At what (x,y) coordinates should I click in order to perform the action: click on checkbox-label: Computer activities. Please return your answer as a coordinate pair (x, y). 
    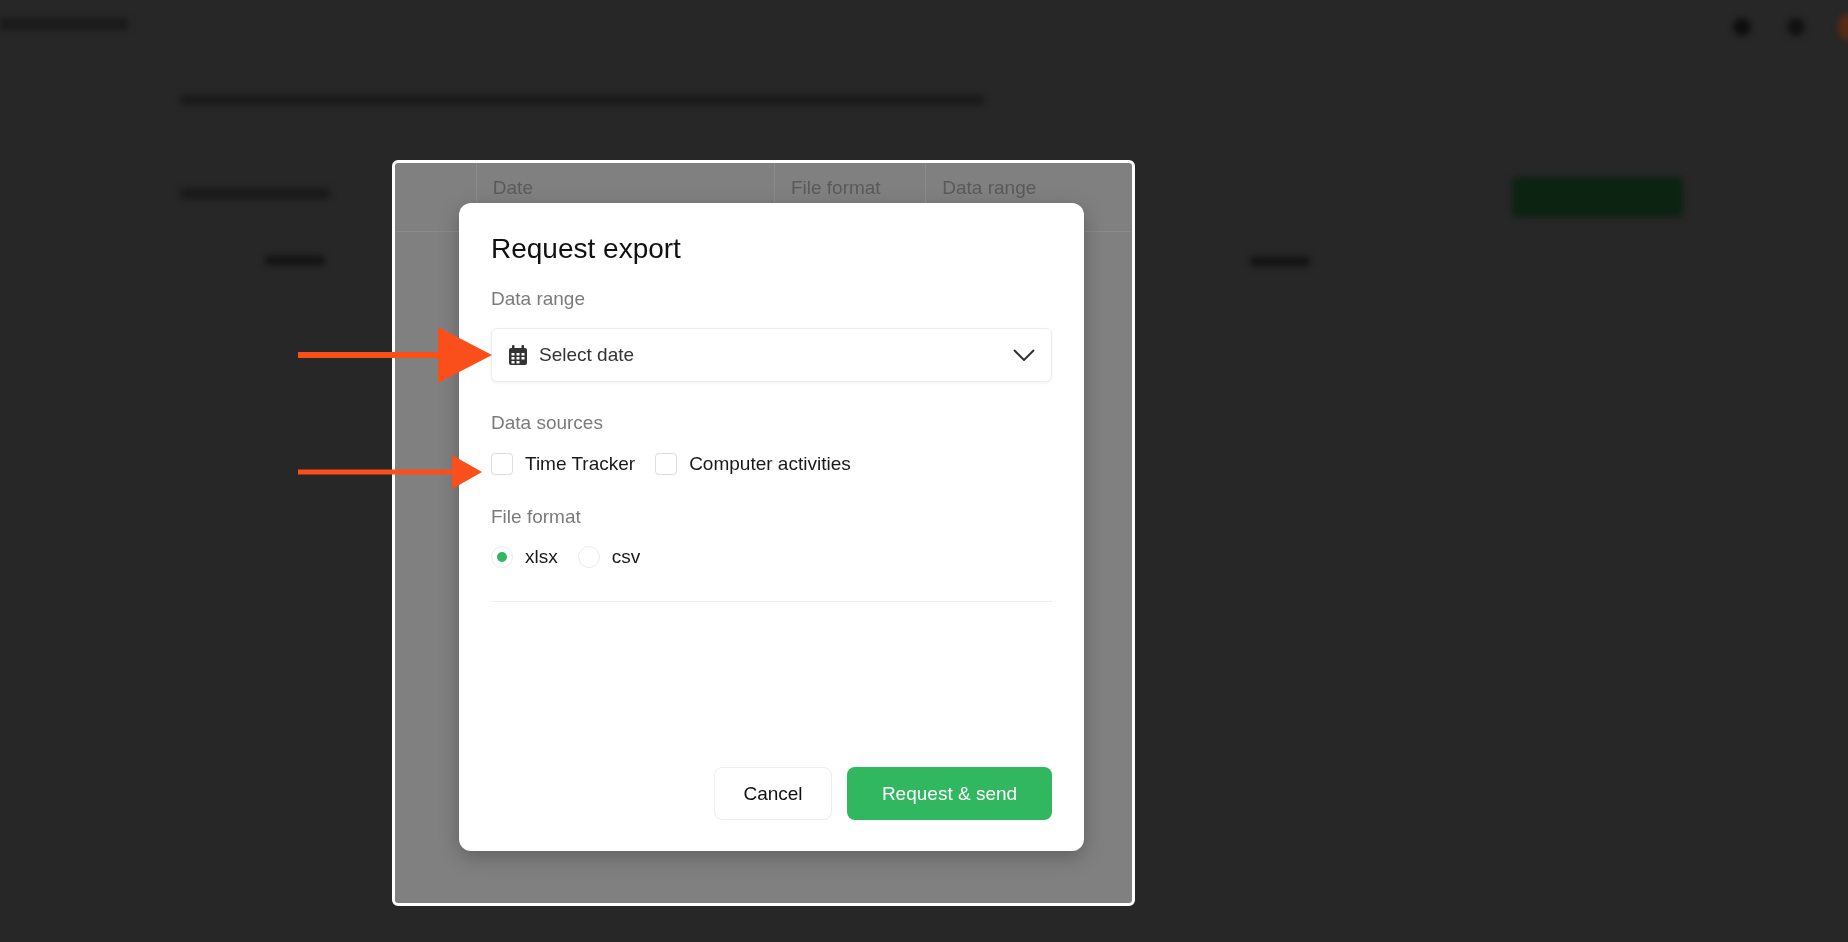
    Looking at the image, I should click on (770, 464).